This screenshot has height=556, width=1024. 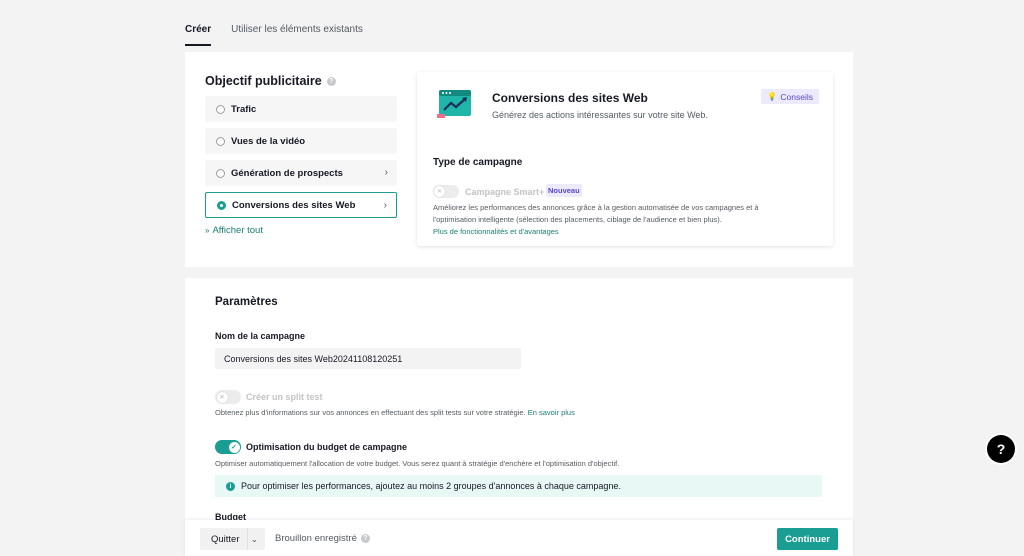 What do you see at coordinates (198, 35) in the screenshot?
I see `tab-create: Créer` at bounding box center [198, 35].